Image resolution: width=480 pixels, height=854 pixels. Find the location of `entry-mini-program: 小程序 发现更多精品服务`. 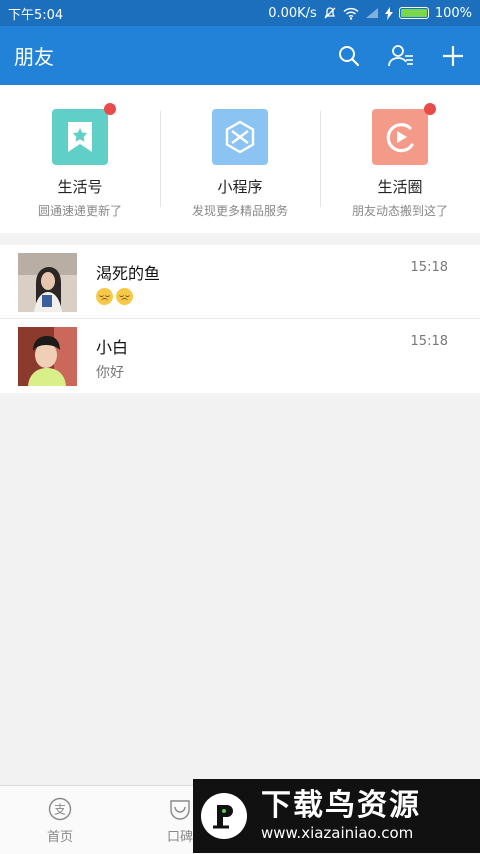

entry-mini-program: 小程序 发现更多精品服务 is located at coordinates (240, 159).